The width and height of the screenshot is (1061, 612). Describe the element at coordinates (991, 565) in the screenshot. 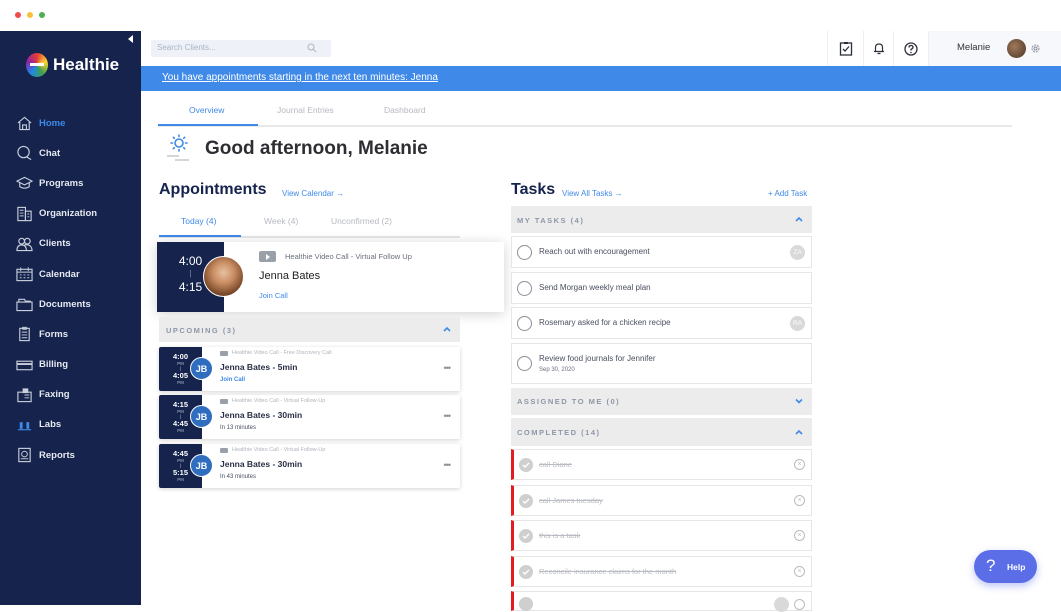

I see `help-question-icon: ?` at that location.